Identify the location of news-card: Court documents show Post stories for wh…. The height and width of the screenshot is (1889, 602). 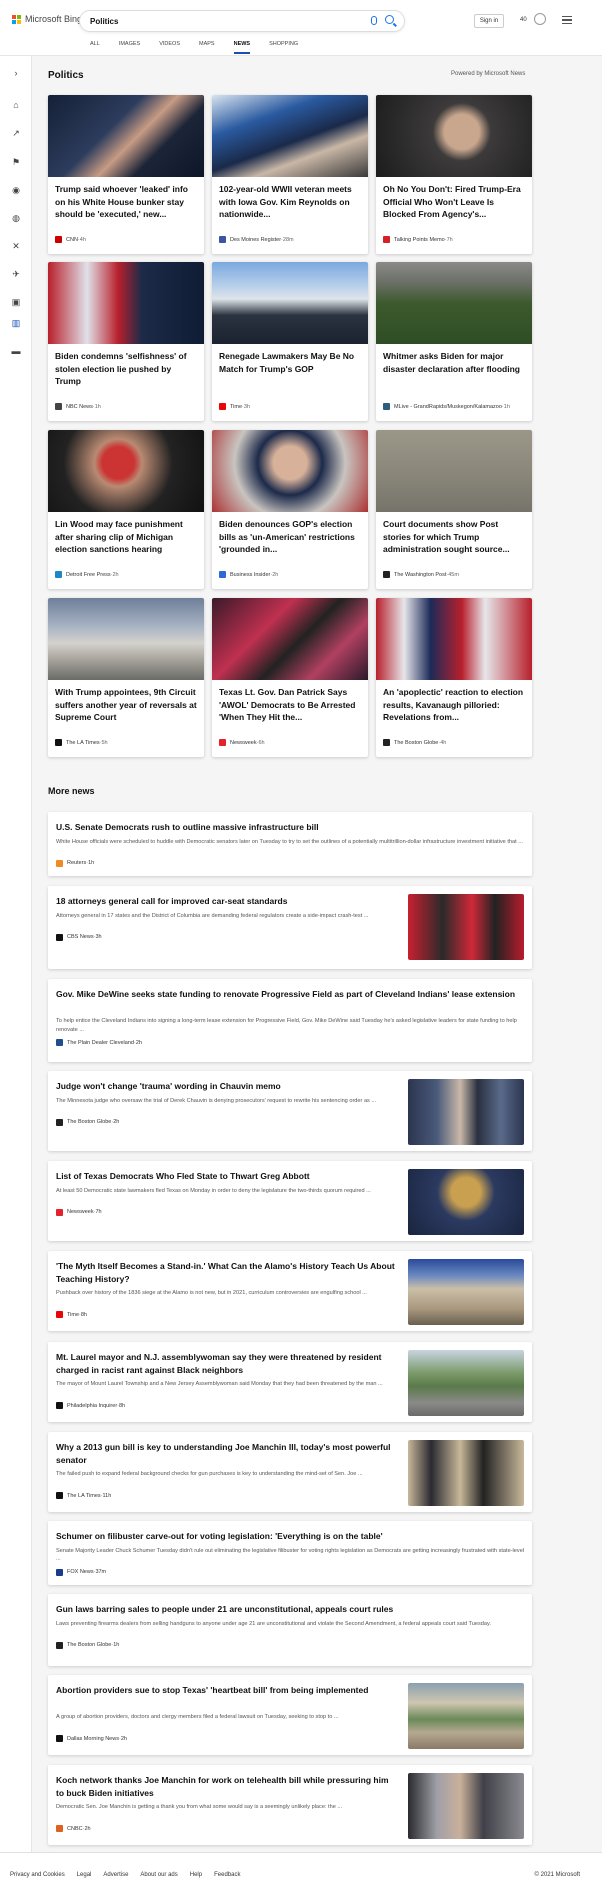
(454, 509).